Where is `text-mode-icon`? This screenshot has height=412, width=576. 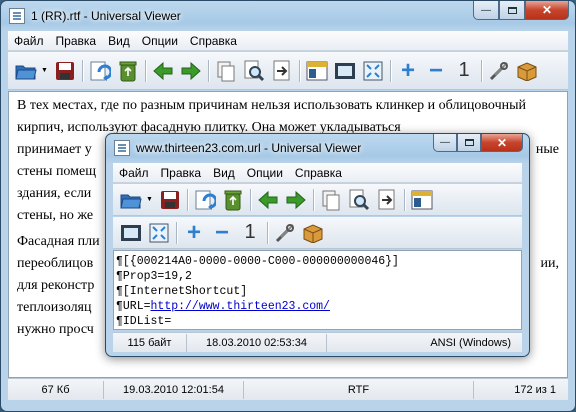
text-mode-icon is located at coordinates (317, 70).